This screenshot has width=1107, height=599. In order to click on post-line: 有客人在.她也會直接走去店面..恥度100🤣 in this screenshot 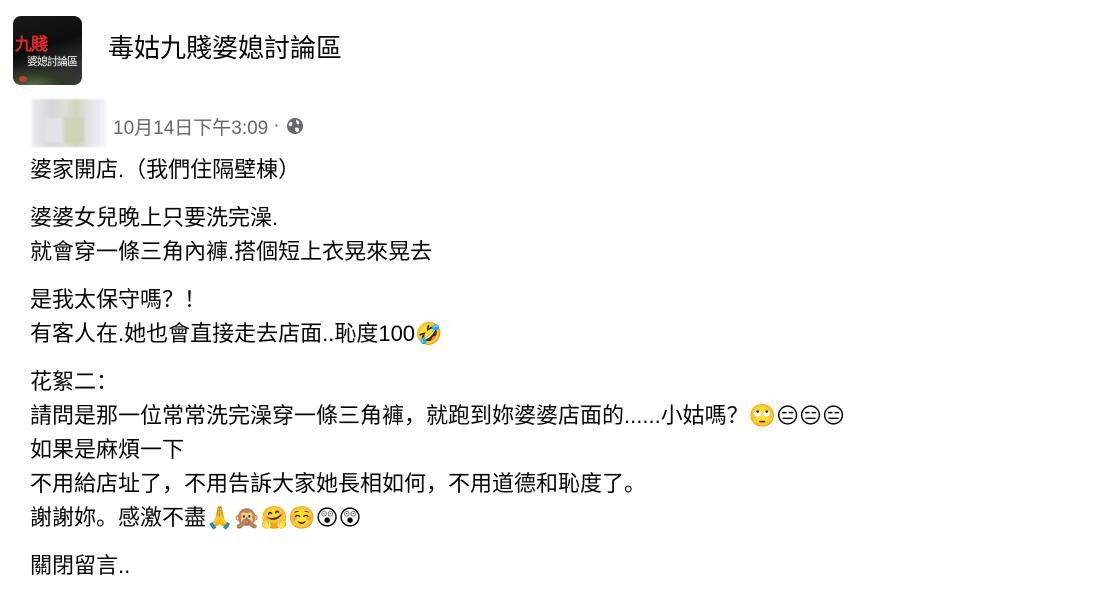, I will do `click(236, 333)`.